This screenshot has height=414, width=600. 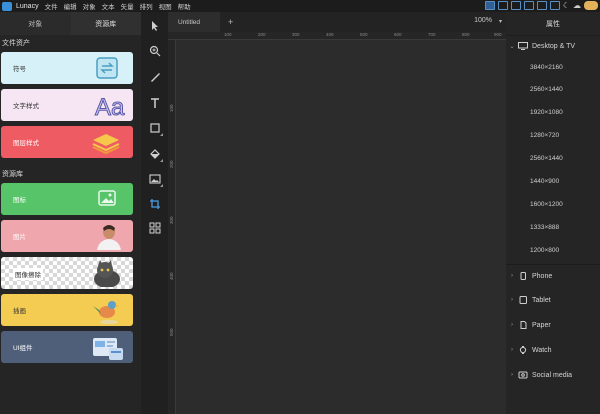 I want to click on tablet-icon, so click(x=523, y=300).